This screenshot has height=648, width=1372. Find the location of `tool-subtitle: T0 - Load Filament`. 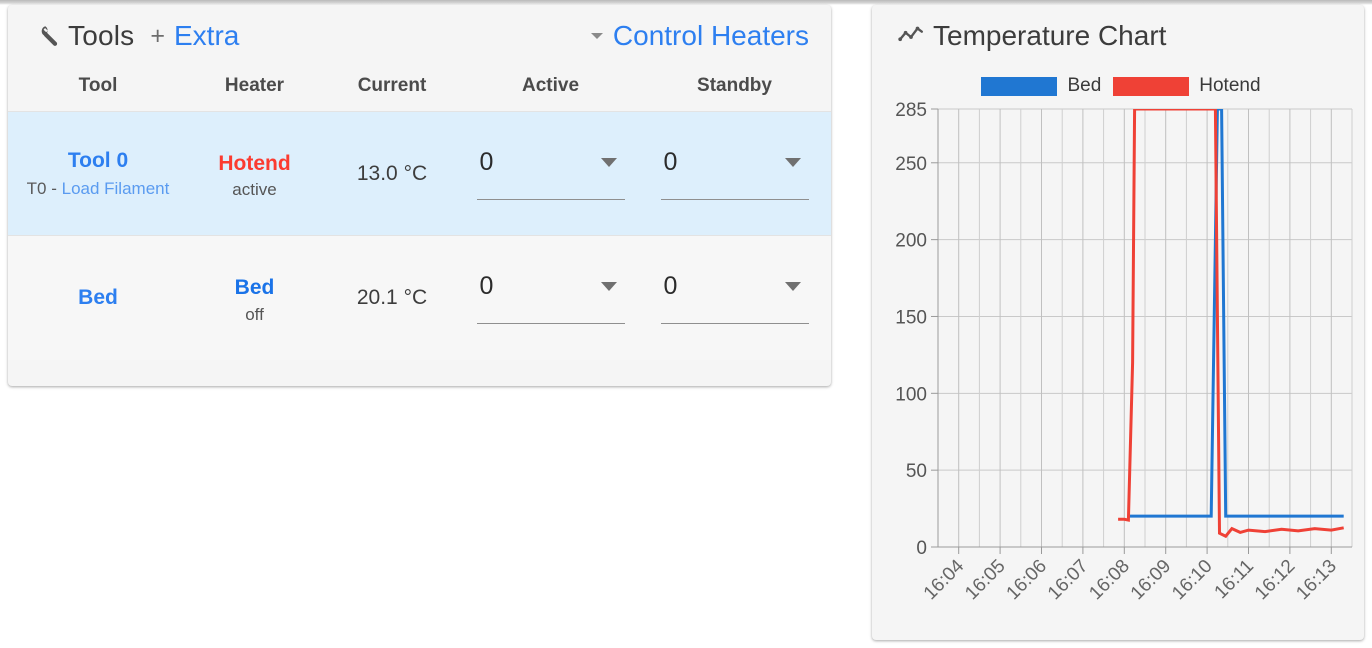

tool-subtitle: T0 - Load Filament is located at coordinates (98, 189).